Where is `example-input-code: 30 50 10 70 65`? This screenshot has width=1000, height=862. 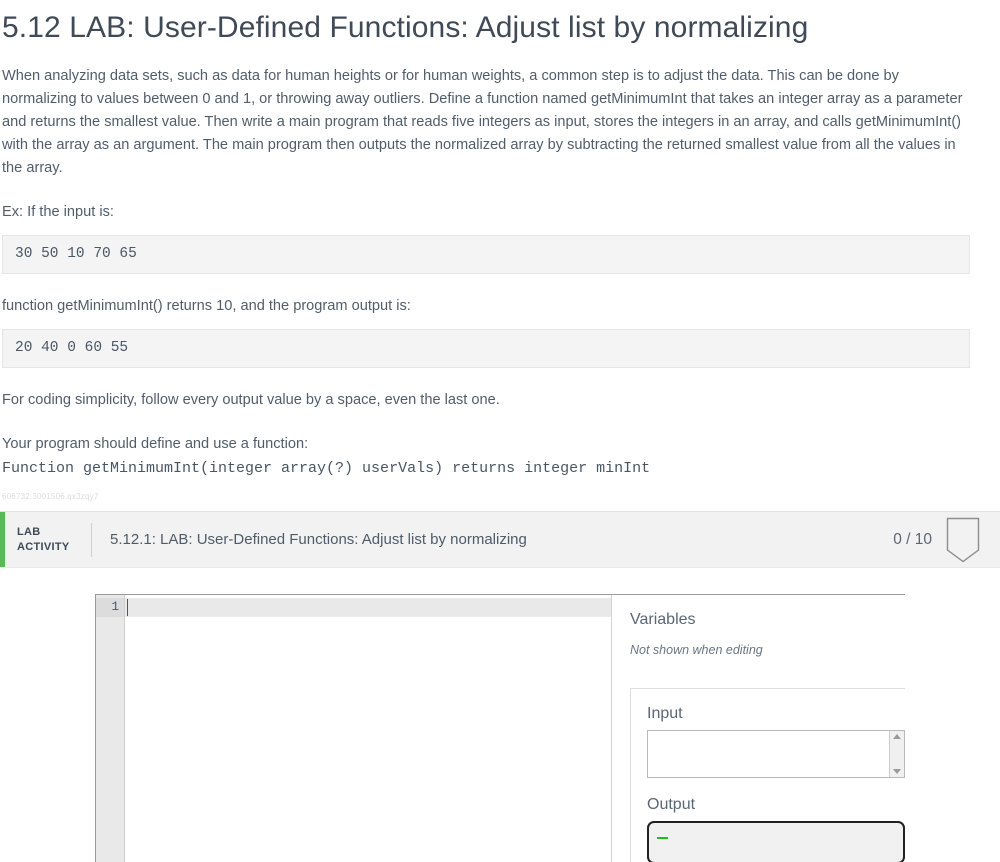
example-input-code: 30 50 10 70 65 is located at coordinates (486, 254).